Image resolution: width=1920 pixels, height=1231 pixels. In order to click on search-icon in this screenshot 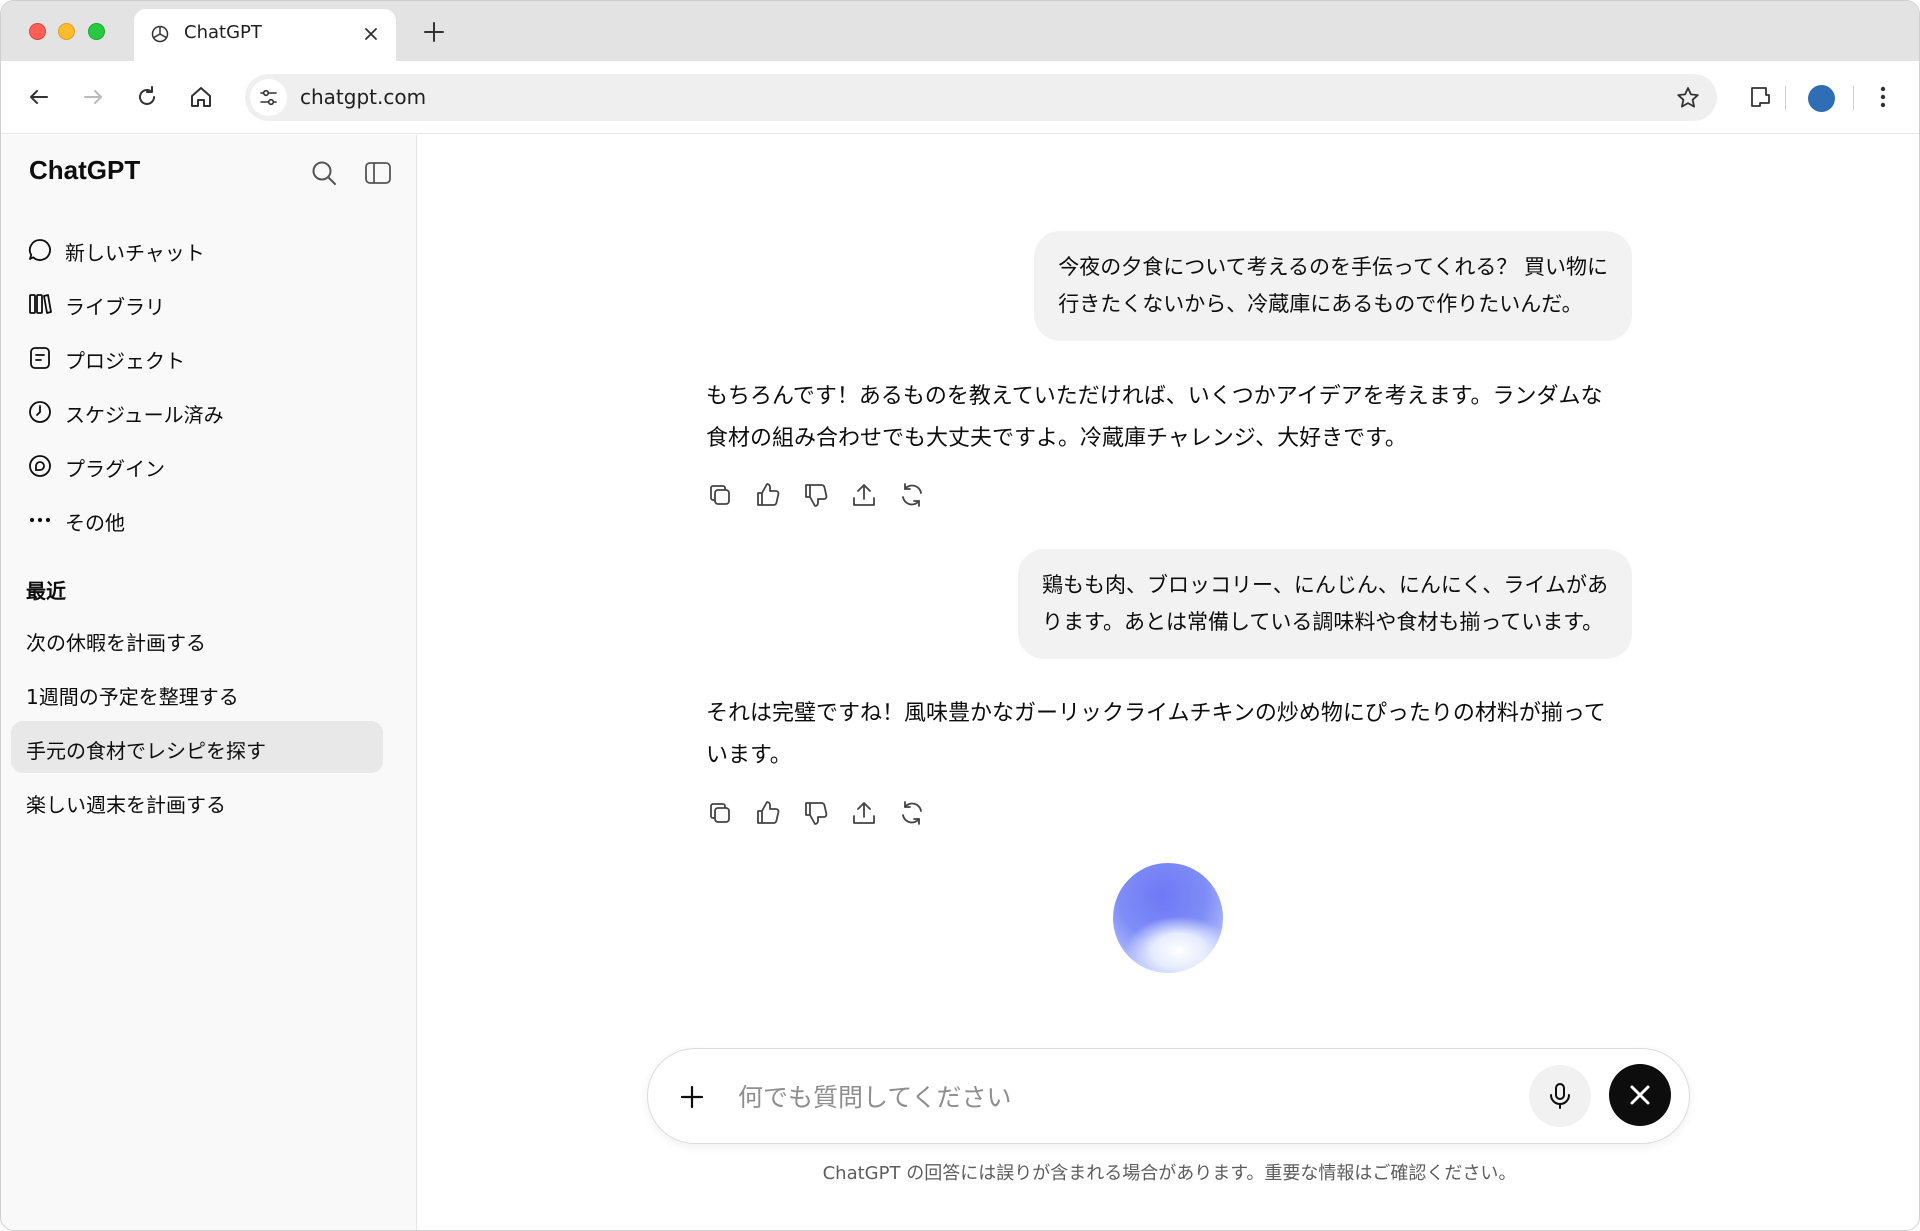, I will do `click(324, 173)`.